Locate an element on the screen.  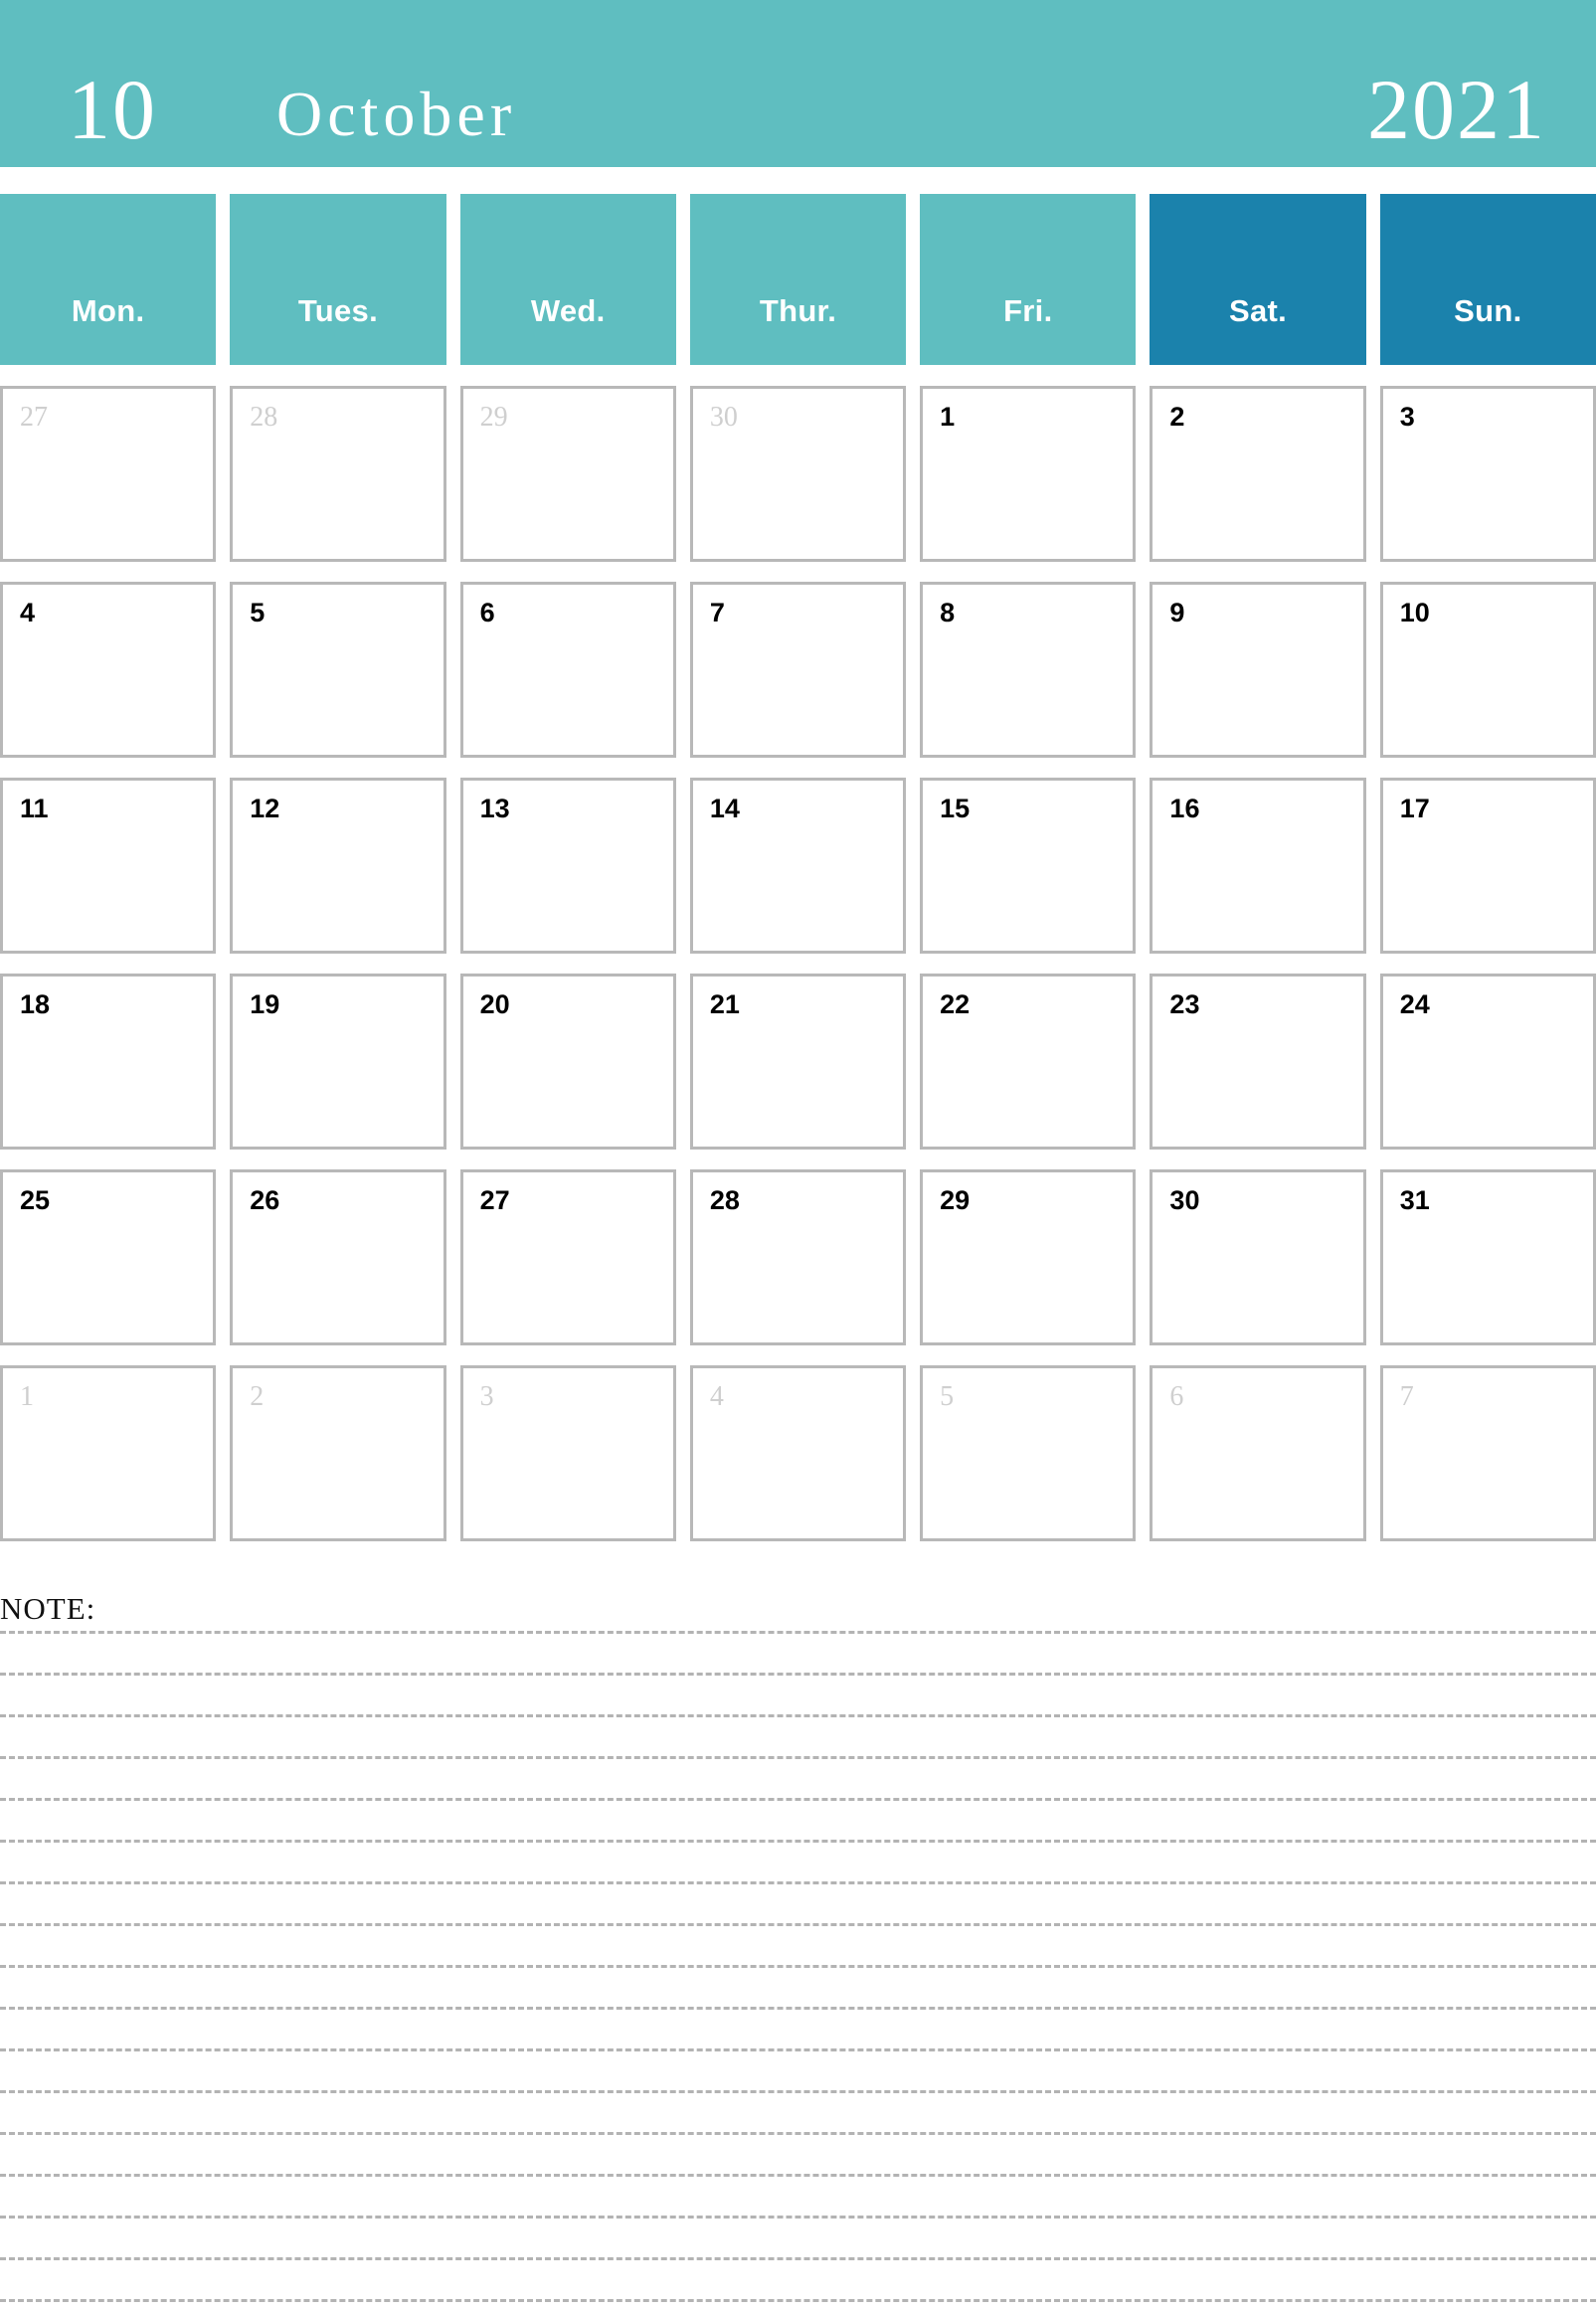
weekday-header-sun: Sun. is located at coordinates (1487, 279).